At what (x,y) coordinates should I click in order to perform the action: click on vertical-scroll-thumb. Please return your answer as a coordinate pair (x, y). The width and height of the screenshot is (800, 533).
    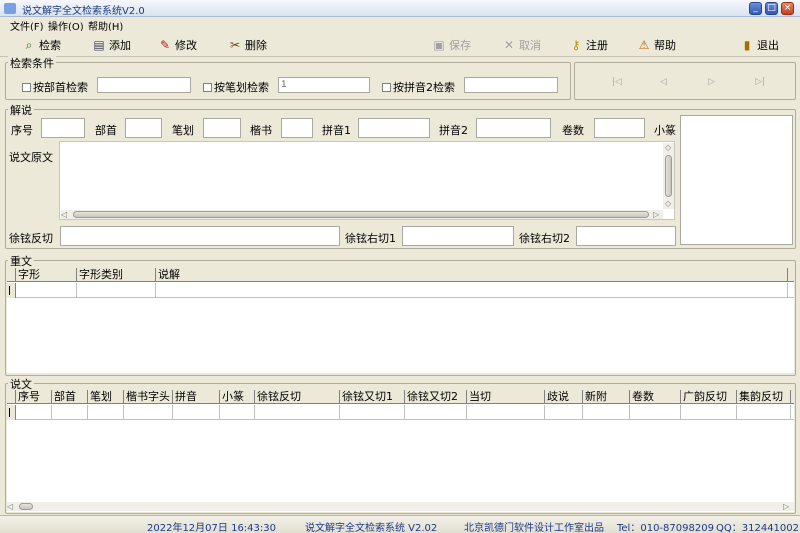
    Looking at the image, I should click on (668, 176).